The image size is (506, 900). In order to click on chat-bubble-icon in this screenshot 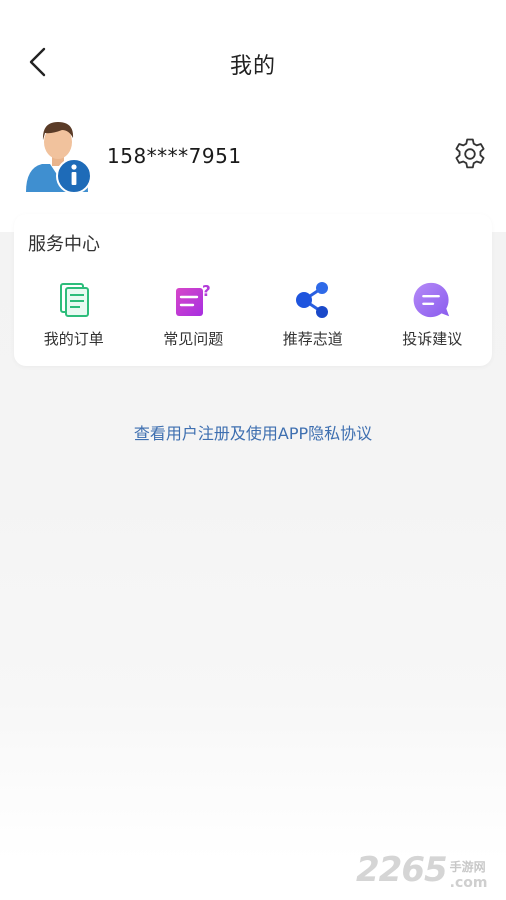, I will do `click(432, 300)`.